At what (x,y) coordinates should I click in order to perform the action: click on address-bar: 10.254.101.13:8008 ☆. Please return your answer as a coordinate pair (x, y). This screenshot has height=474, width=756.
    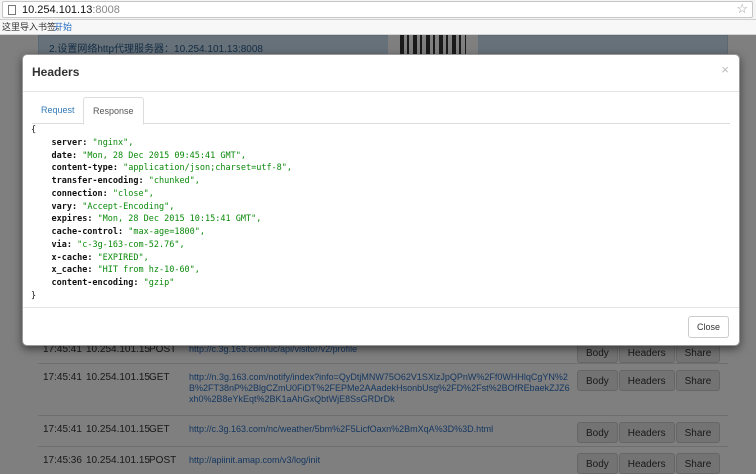
    Looking at the image, I should click on (378, 10).